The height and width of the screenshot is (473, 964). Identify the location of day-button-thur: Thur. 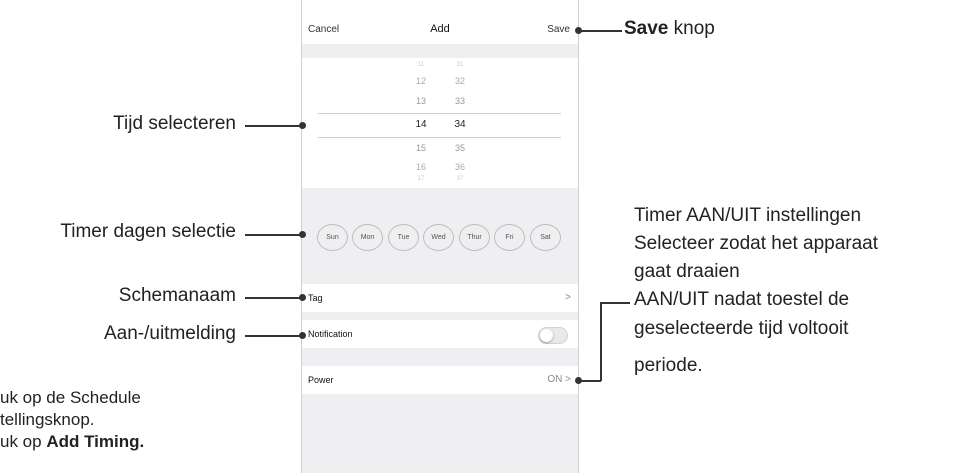
(474, 237).